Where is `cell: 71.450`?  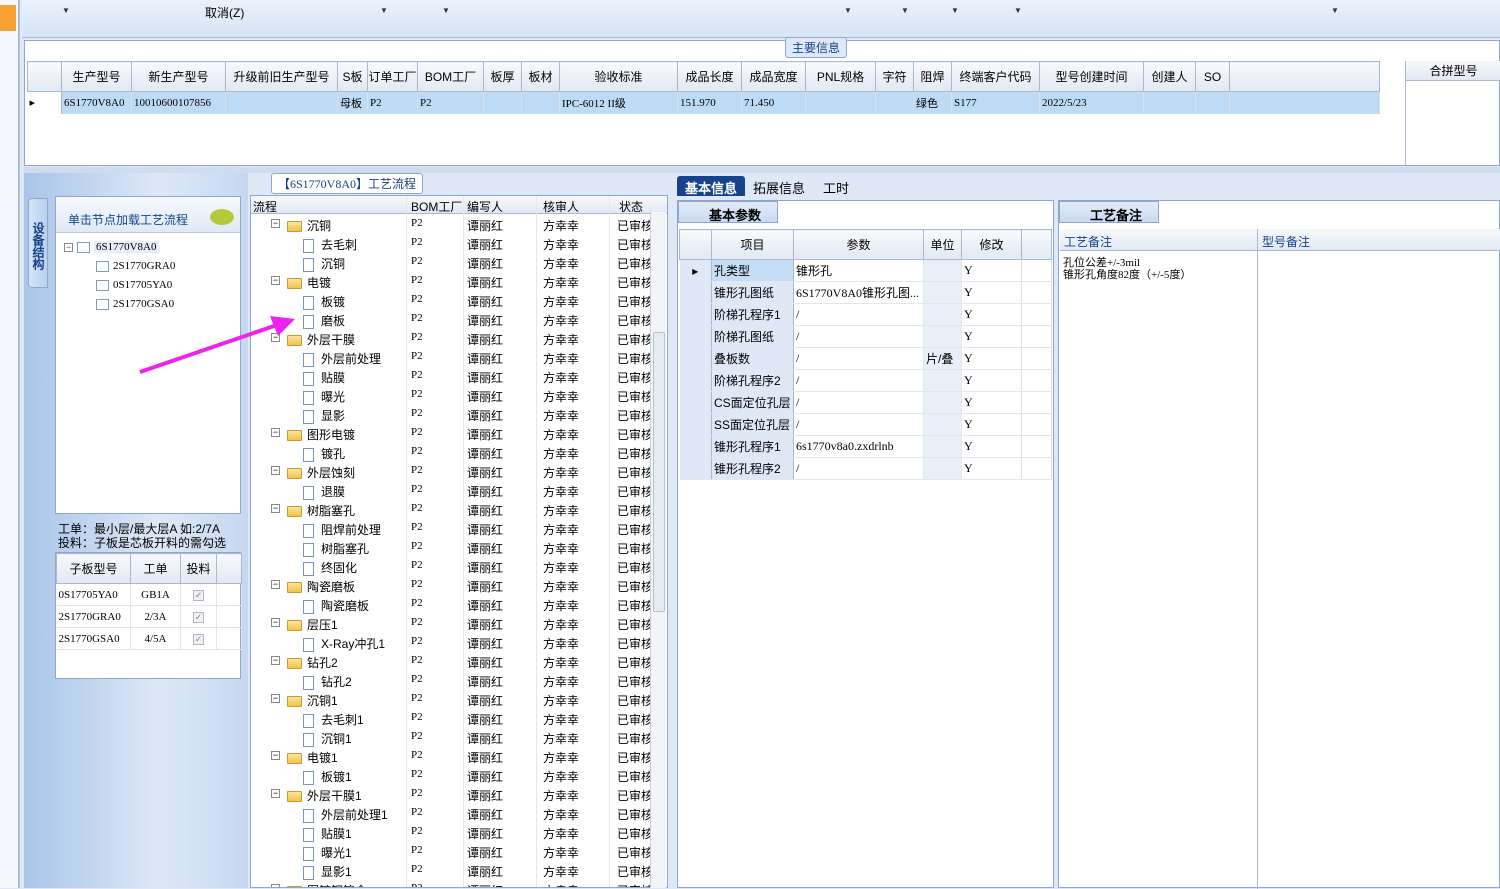
cell: 71.450 is located at coordinates (773, 102).